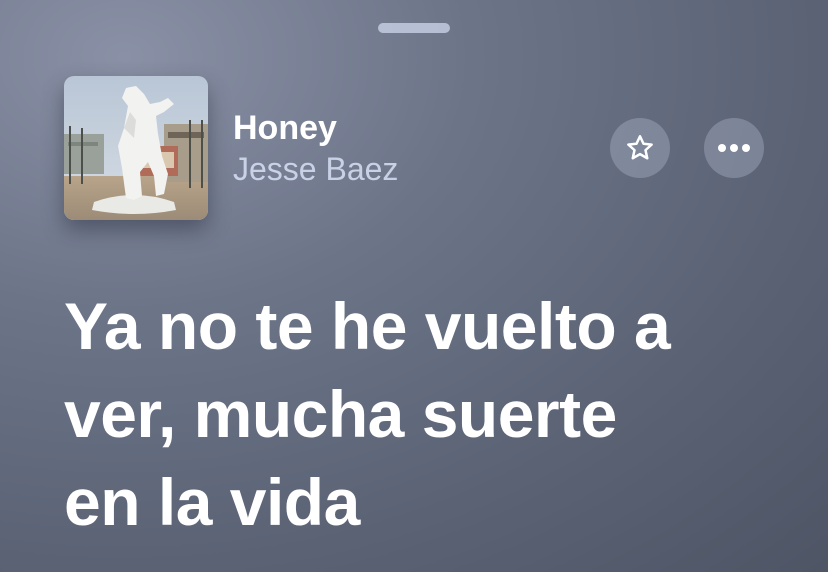 The width and height of the screenshot is (828, 572). Describe the element at coordinates (315, 169) in the screenshot. I see `track-artist: Jesse Baez` at that location.